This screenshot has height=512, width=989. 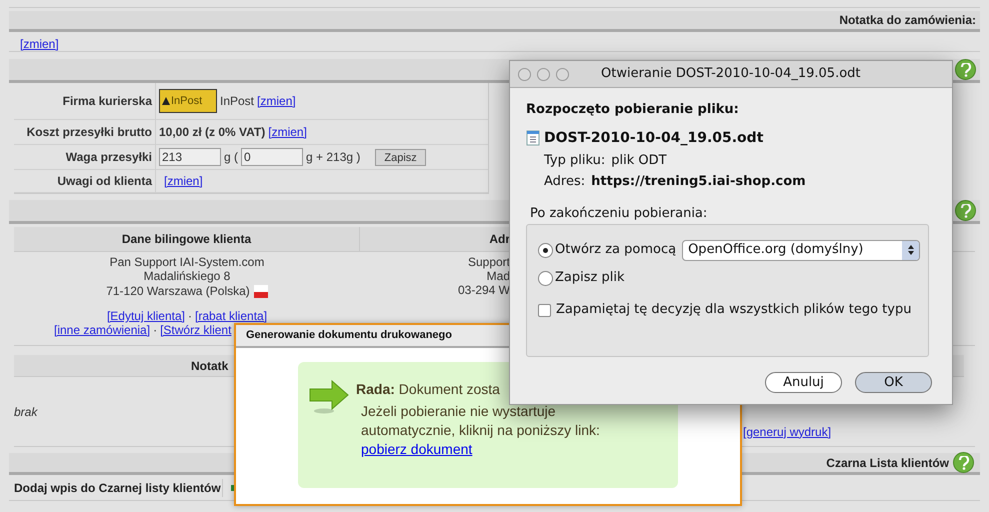 I want to click on unit-label: g + 213g ), so click(x=333, y=157).